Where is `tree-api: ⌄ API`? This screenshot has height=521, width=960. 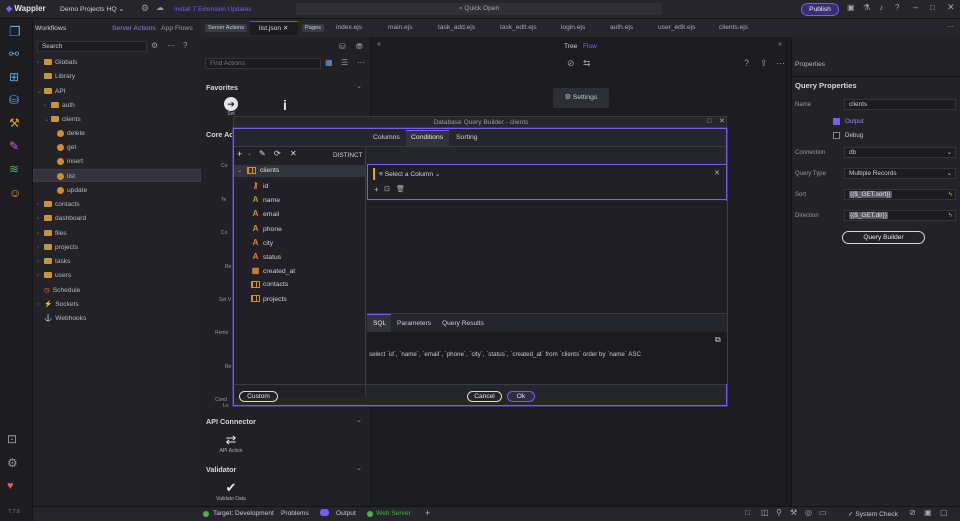
tree-api: ⌄ API is located at coordinates (117, 91).